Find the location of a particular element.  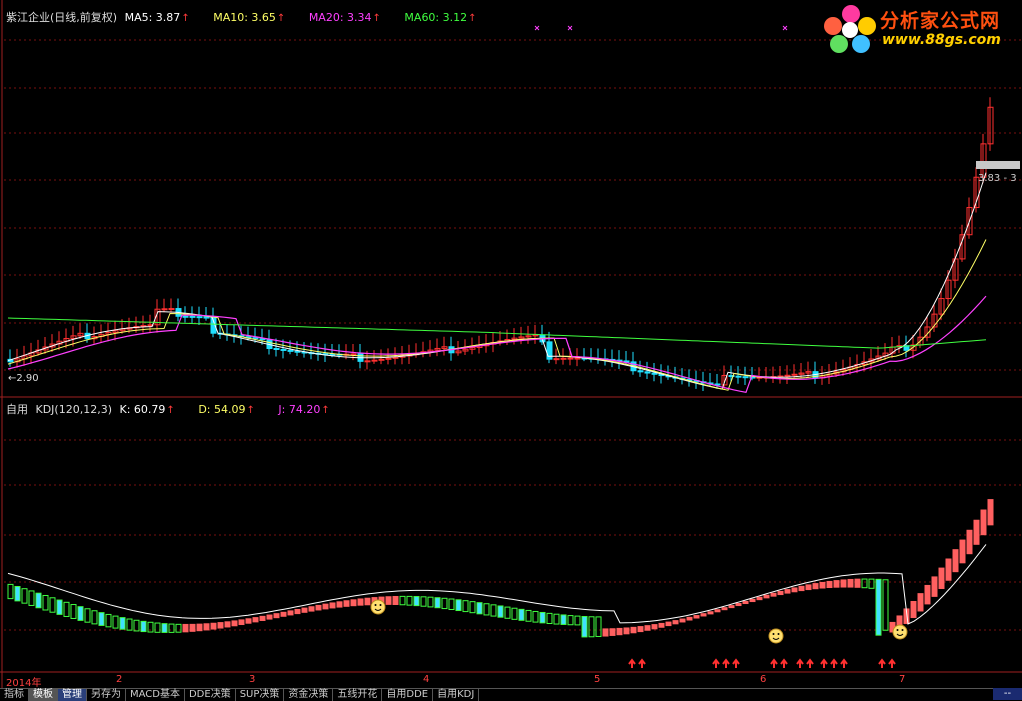

smiley-icon is located at coordinates (378, 607).